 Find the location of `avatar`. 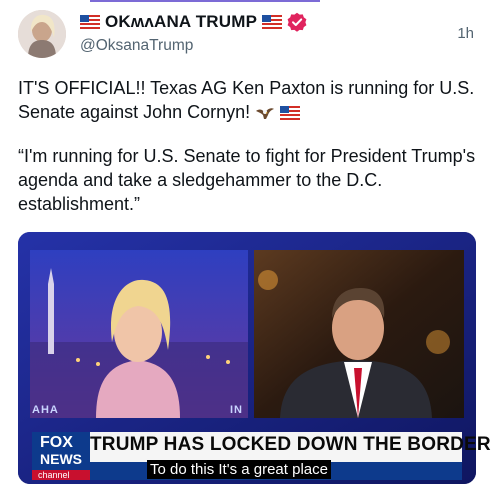

avatar is located at coordinates (42, 34).